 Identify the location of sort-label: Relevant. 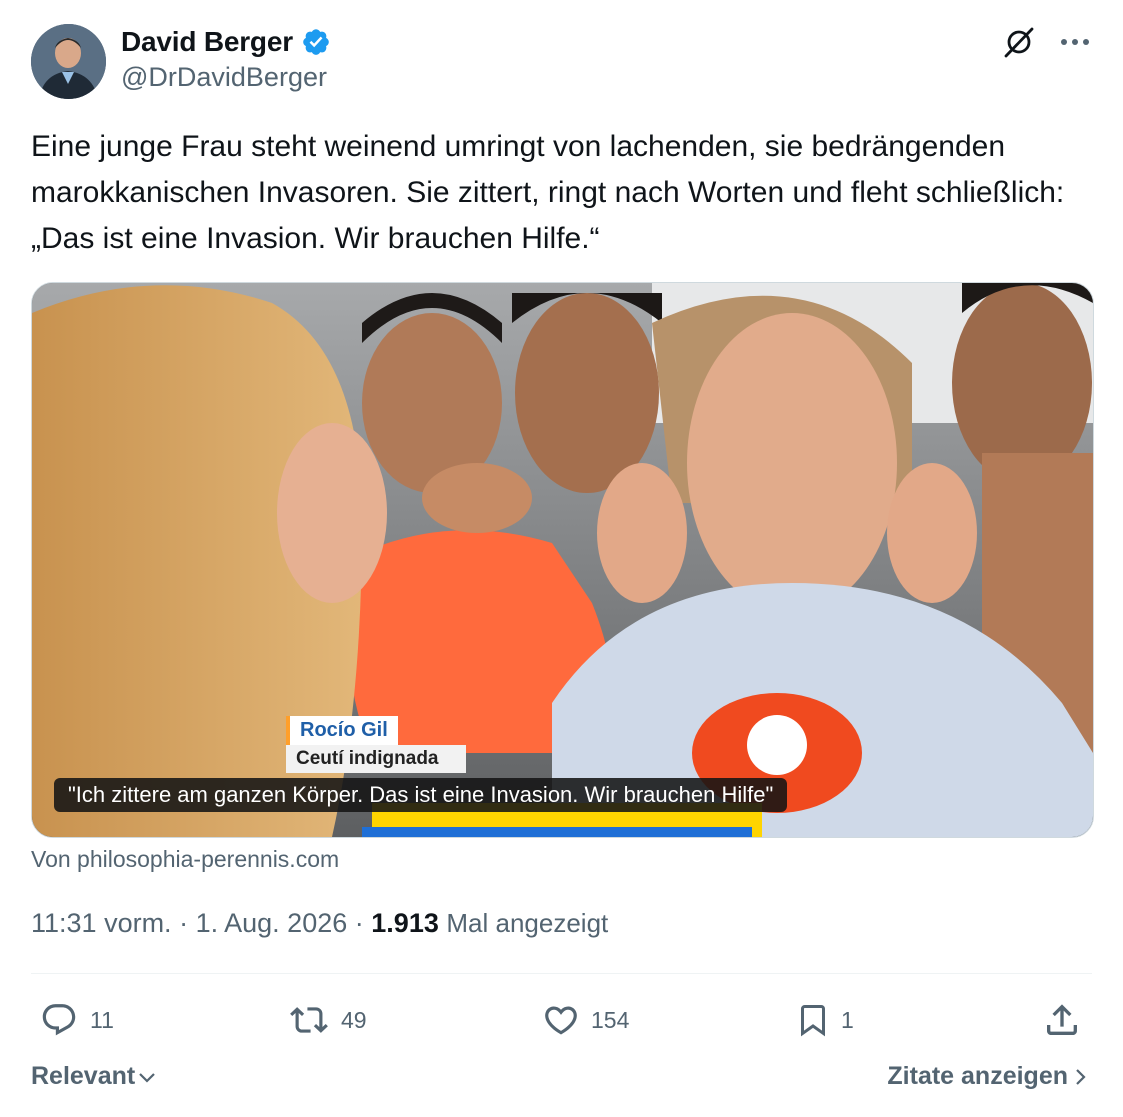
(83, 1076).